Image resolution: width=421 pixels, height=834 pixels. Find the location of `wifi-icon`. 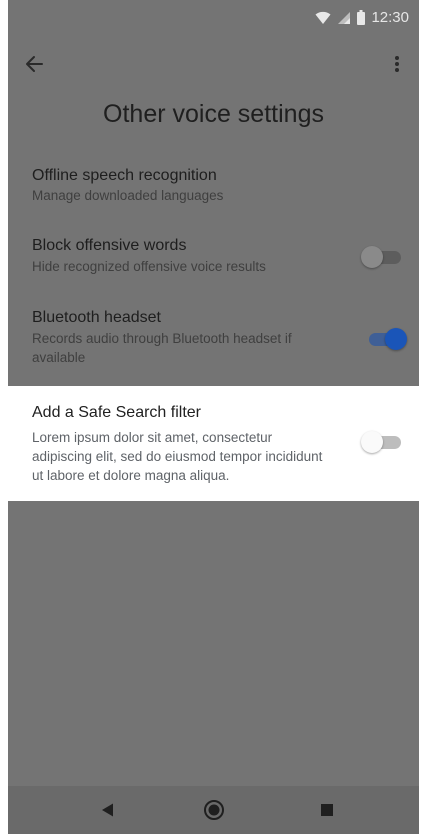

wifi-icon is located at coordinates (323, 17).